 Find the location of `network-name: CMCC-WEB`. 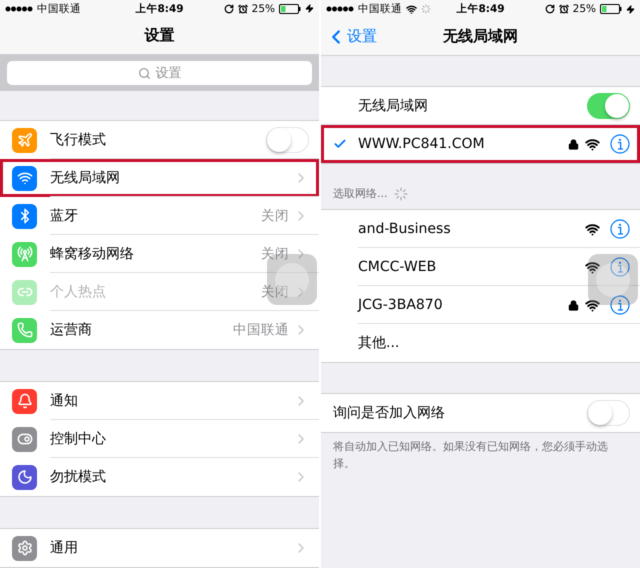

network-name: CMCC-WEB is located at coordinates (398, 267).